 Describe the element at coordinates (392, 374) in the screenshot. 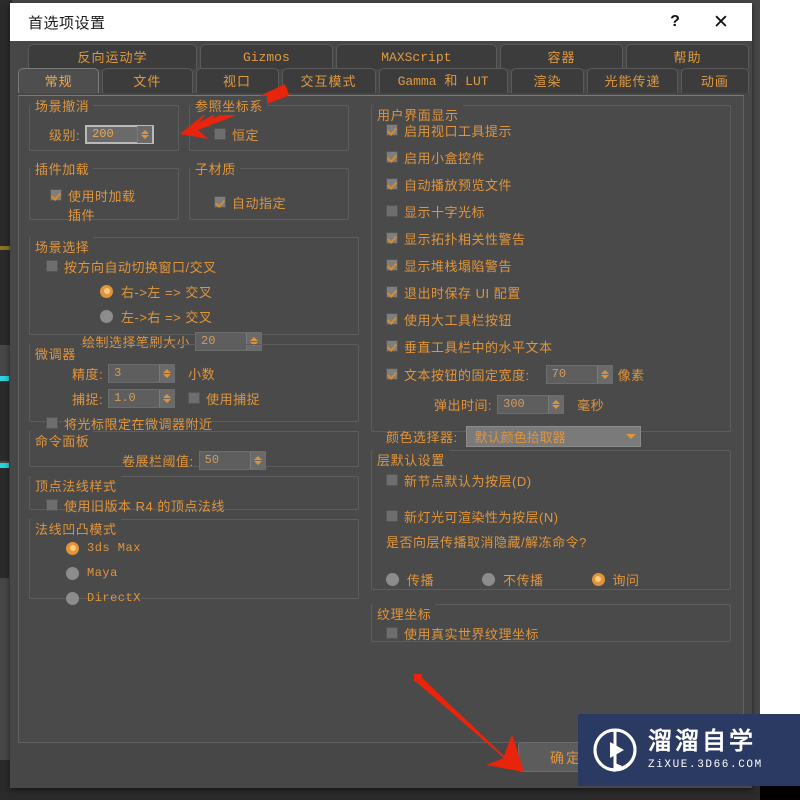

I see `fixed-width-checkbox` at that location.